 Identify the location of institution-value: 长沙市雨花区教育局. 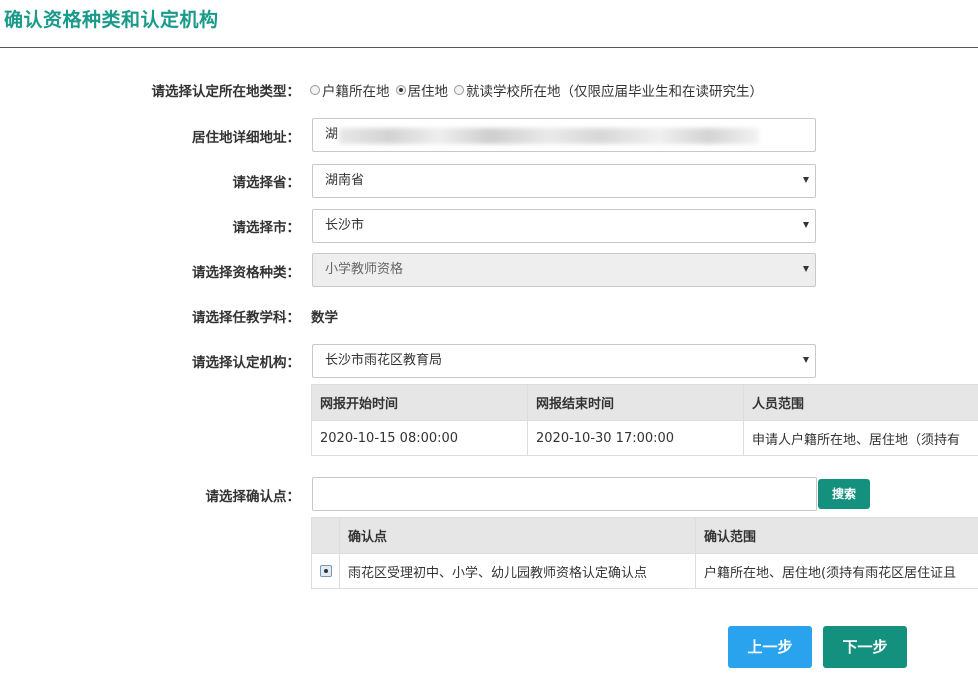
(383, 360).